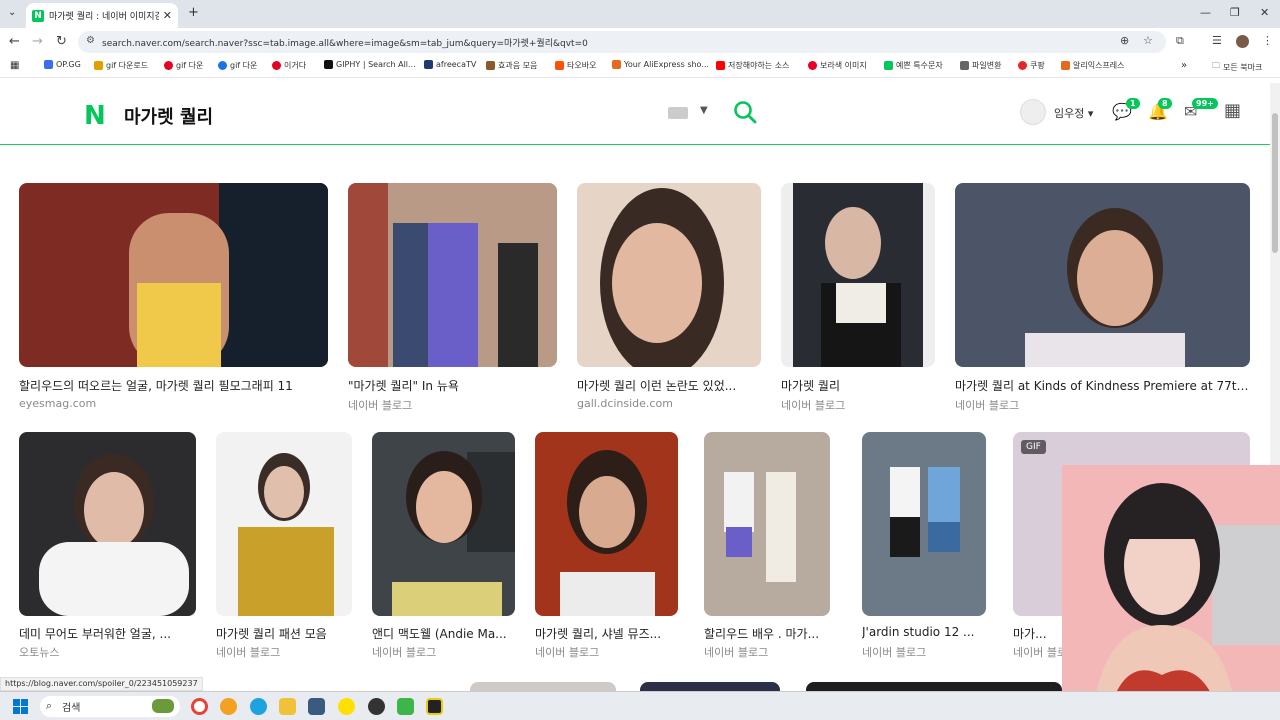 This screenshot has width=1280, height=720. I want to click on bookmark-item: 보라색 이미지, so click(837, 65).